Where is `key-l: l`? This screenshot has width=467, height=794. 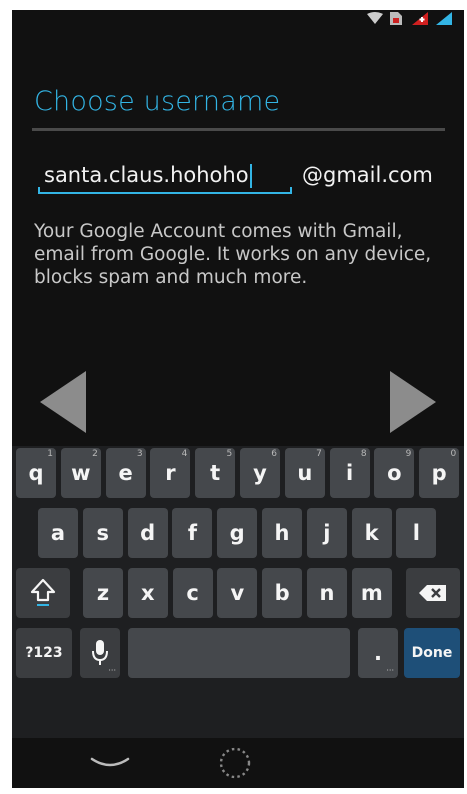 key-l: l is located at coordinates (416, 533).